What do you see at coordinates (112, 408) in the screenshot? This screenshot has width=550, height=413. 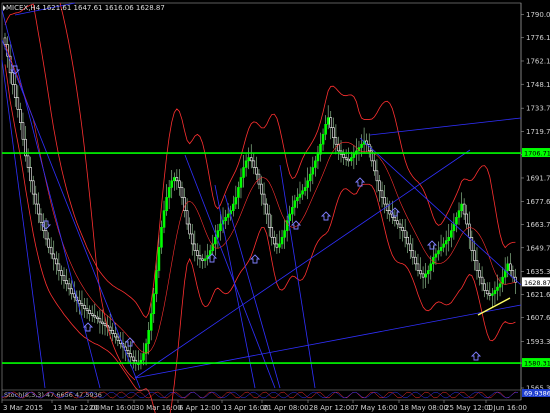 I see `time-tick-label: 20 Mar 16:00` at bounding box center [112, 408].